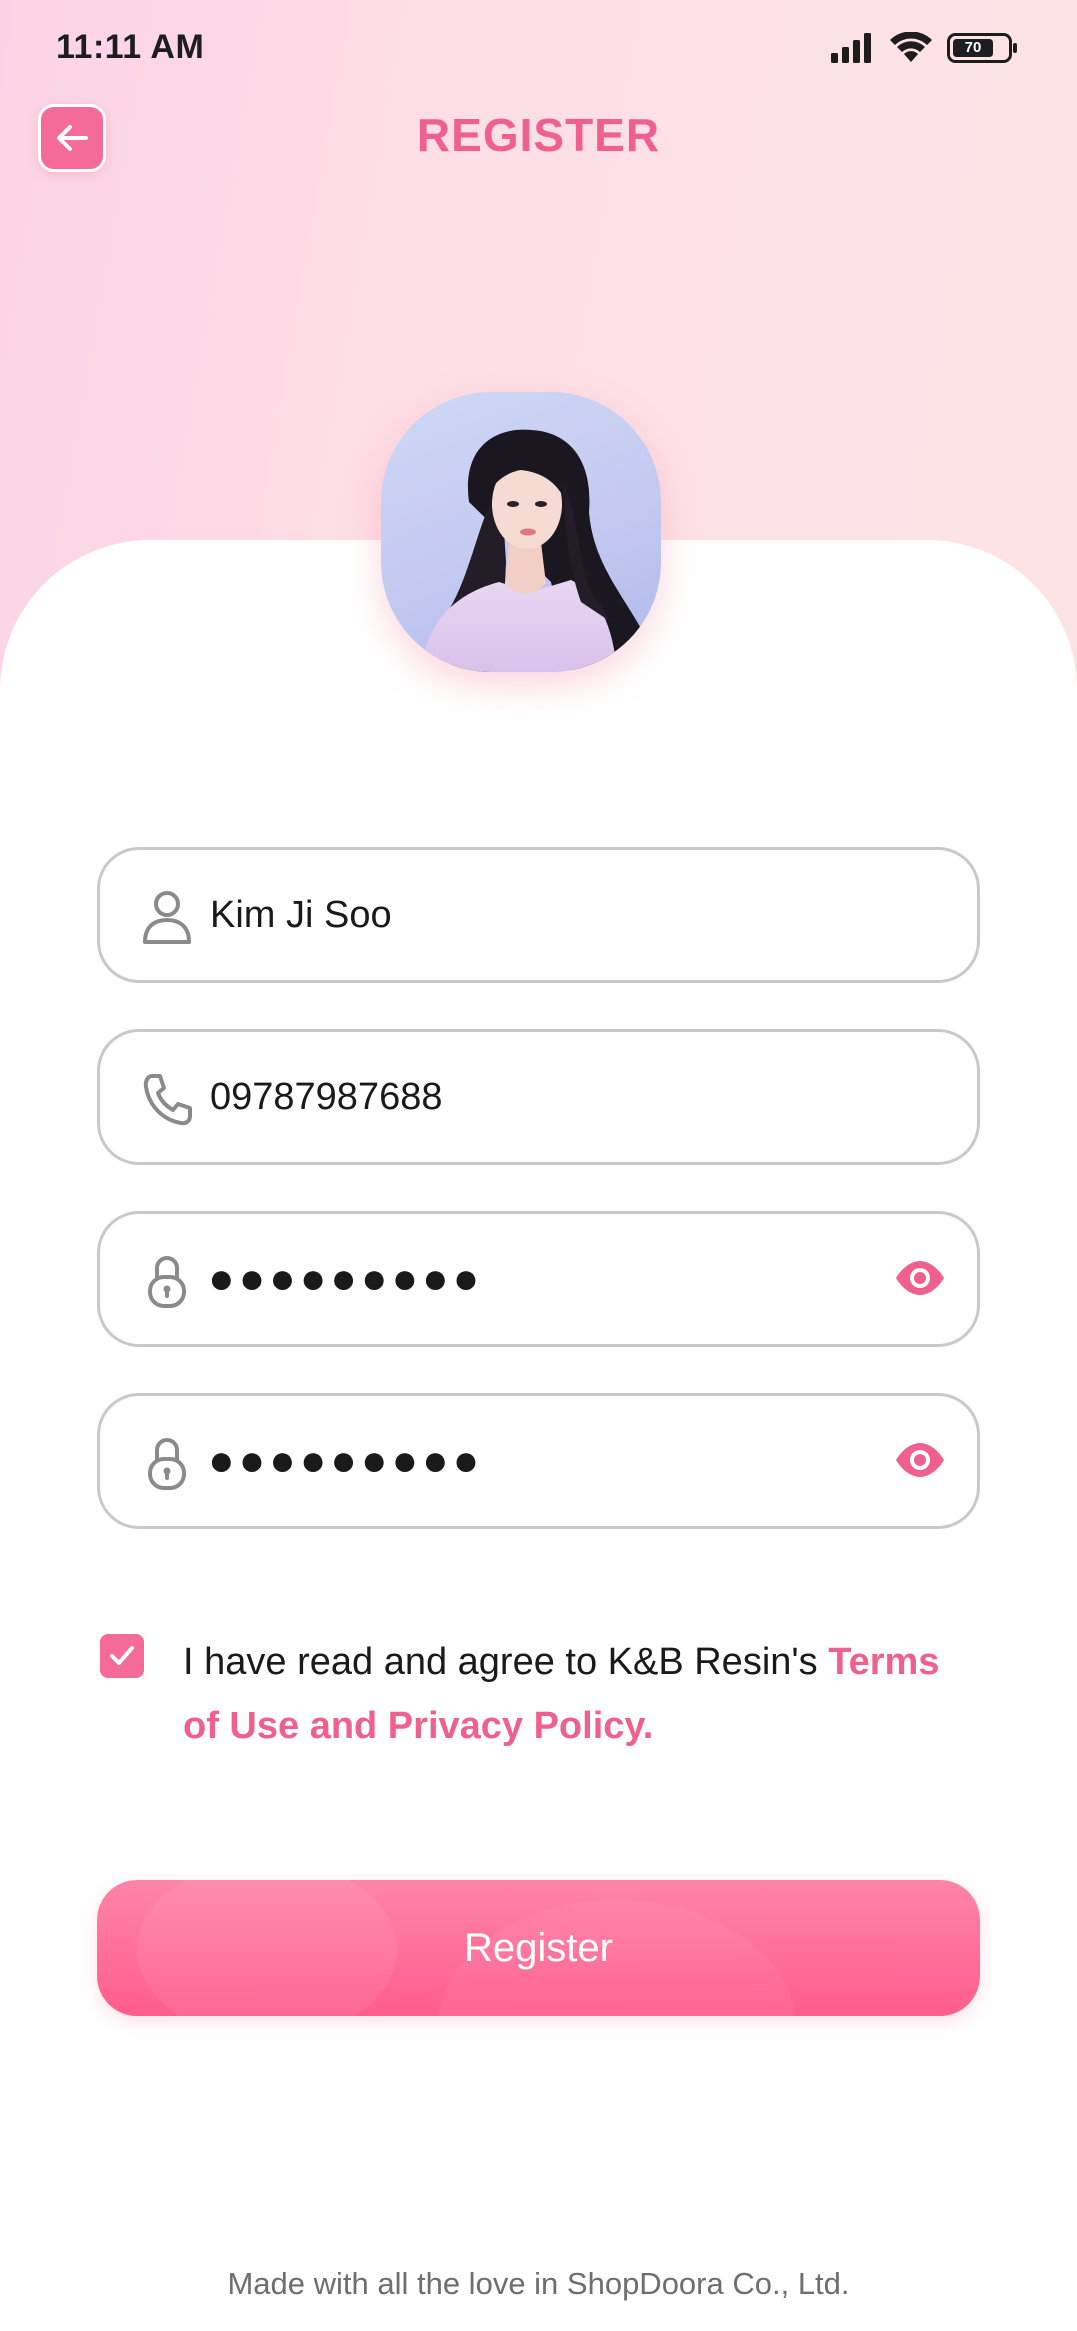 This screenshot has height=2331, width=1077. Describe the element at coordinates (538, 1097) in the screenshot. I see `phone-field: 09787987688` at that location.